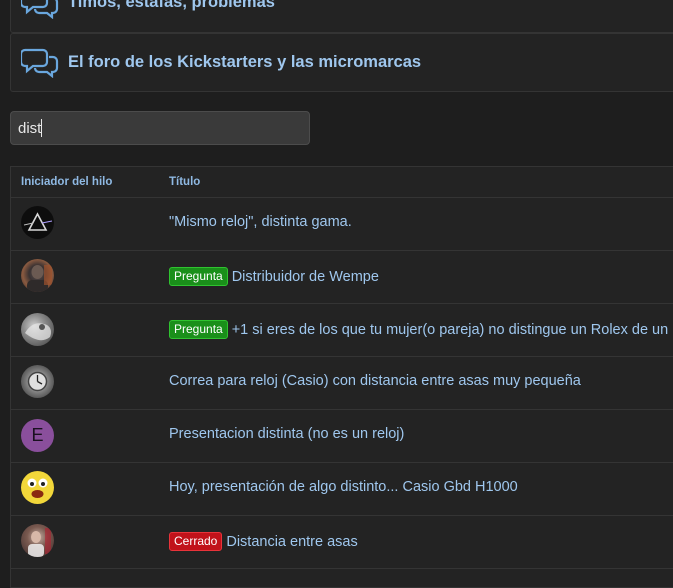 The height and width of the screenshot is (588, 673). I want to click on forum-row: Timos, estafas, problemas, so click(342, 16).